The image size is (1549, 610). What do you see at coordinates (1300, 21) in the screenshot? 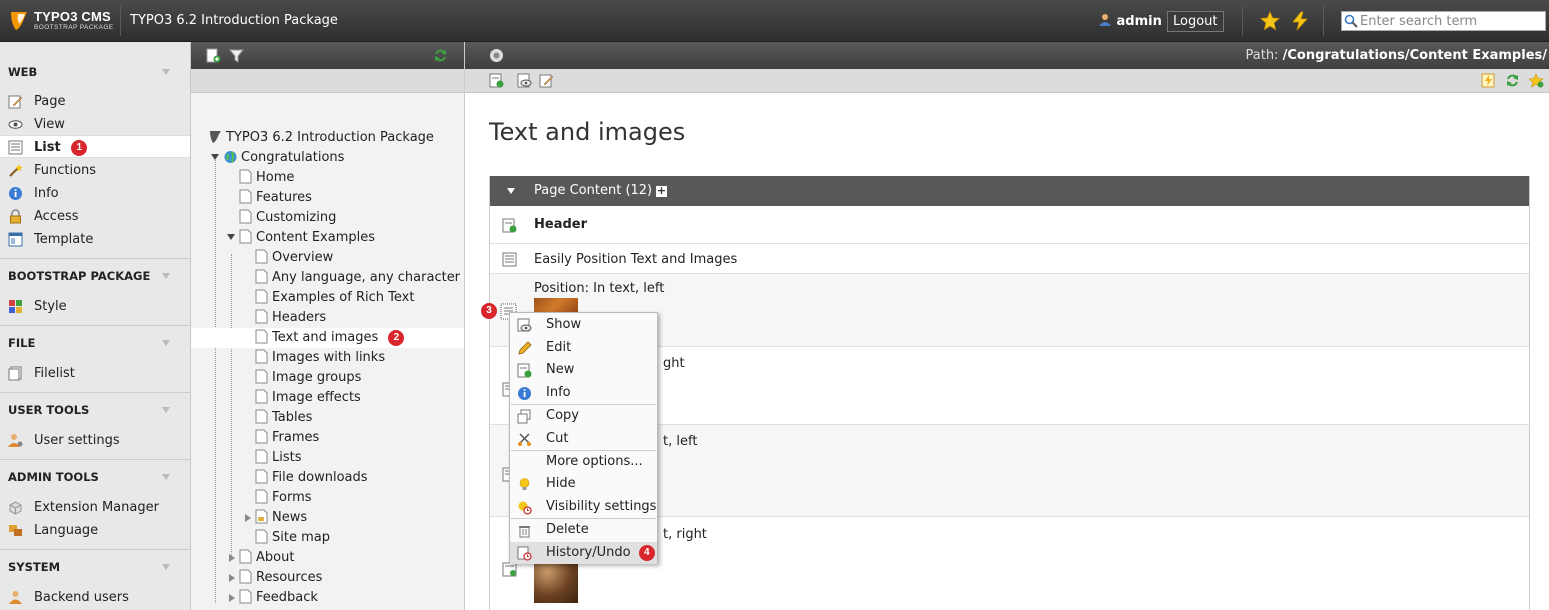
I see `flash-cache-icon` at bounding box center [1300, 21].